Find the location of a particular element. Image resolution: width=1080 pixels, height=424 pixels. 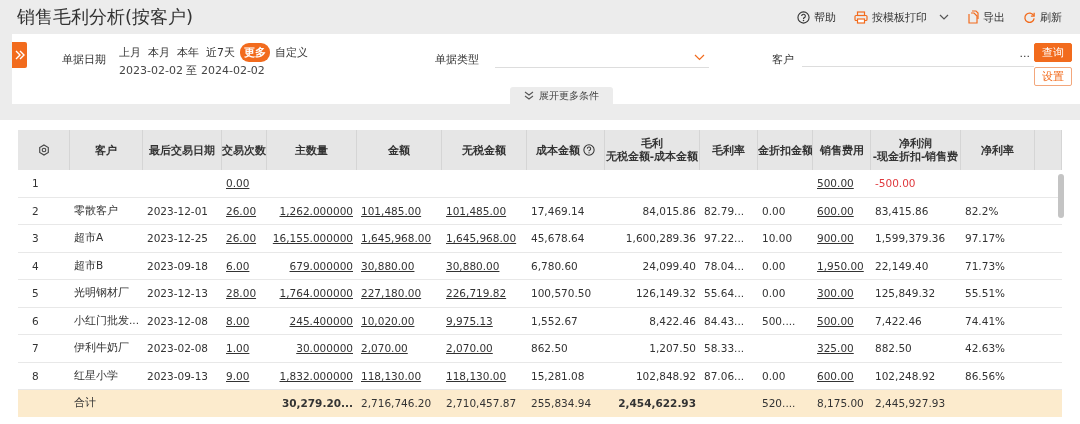

table-cell: 2023-09-13 is located at coordinates (178, 375).